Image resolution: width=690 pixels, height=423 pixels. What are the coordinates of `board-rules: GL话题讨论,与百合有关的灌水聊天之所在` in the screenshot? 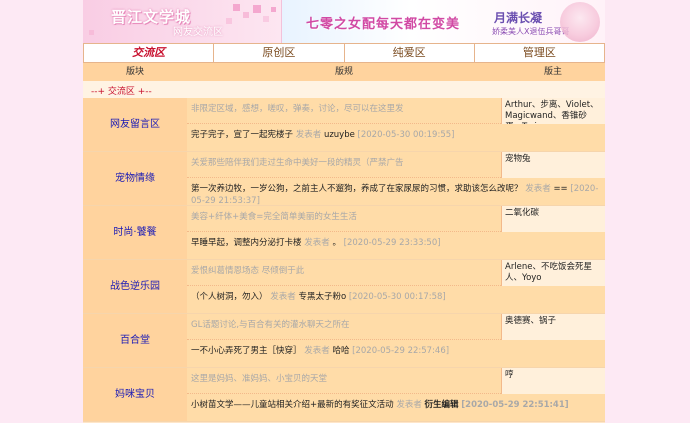 It's located at (344, 327).